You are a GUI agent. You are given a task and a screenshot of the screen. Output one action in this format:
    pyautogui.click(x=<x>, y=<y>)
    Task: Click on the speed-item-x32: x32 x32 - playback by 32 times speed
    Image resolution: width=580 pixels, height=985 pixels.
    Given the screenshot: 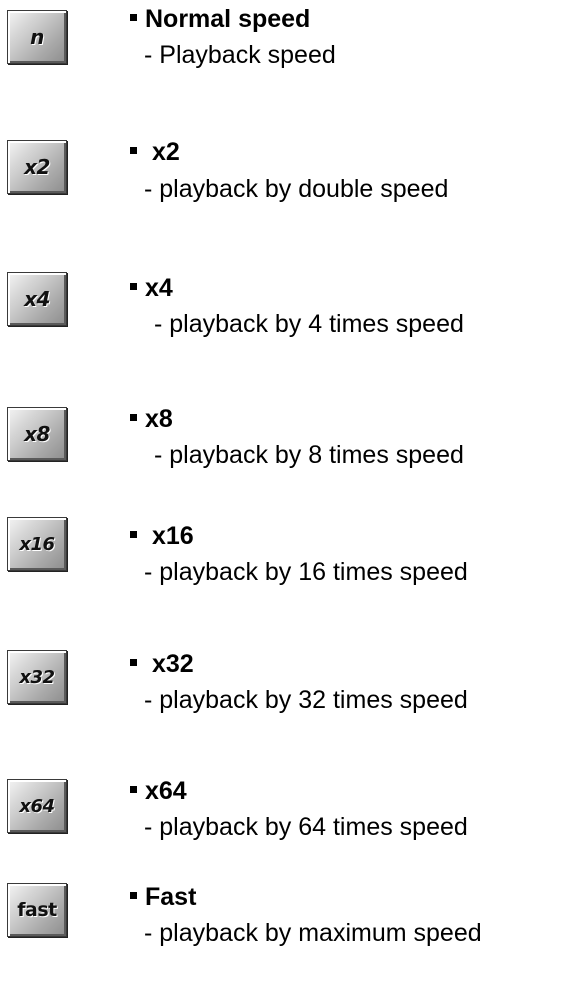 What is the action you would take?
    pyautogui.click(x=290, y=695)
    